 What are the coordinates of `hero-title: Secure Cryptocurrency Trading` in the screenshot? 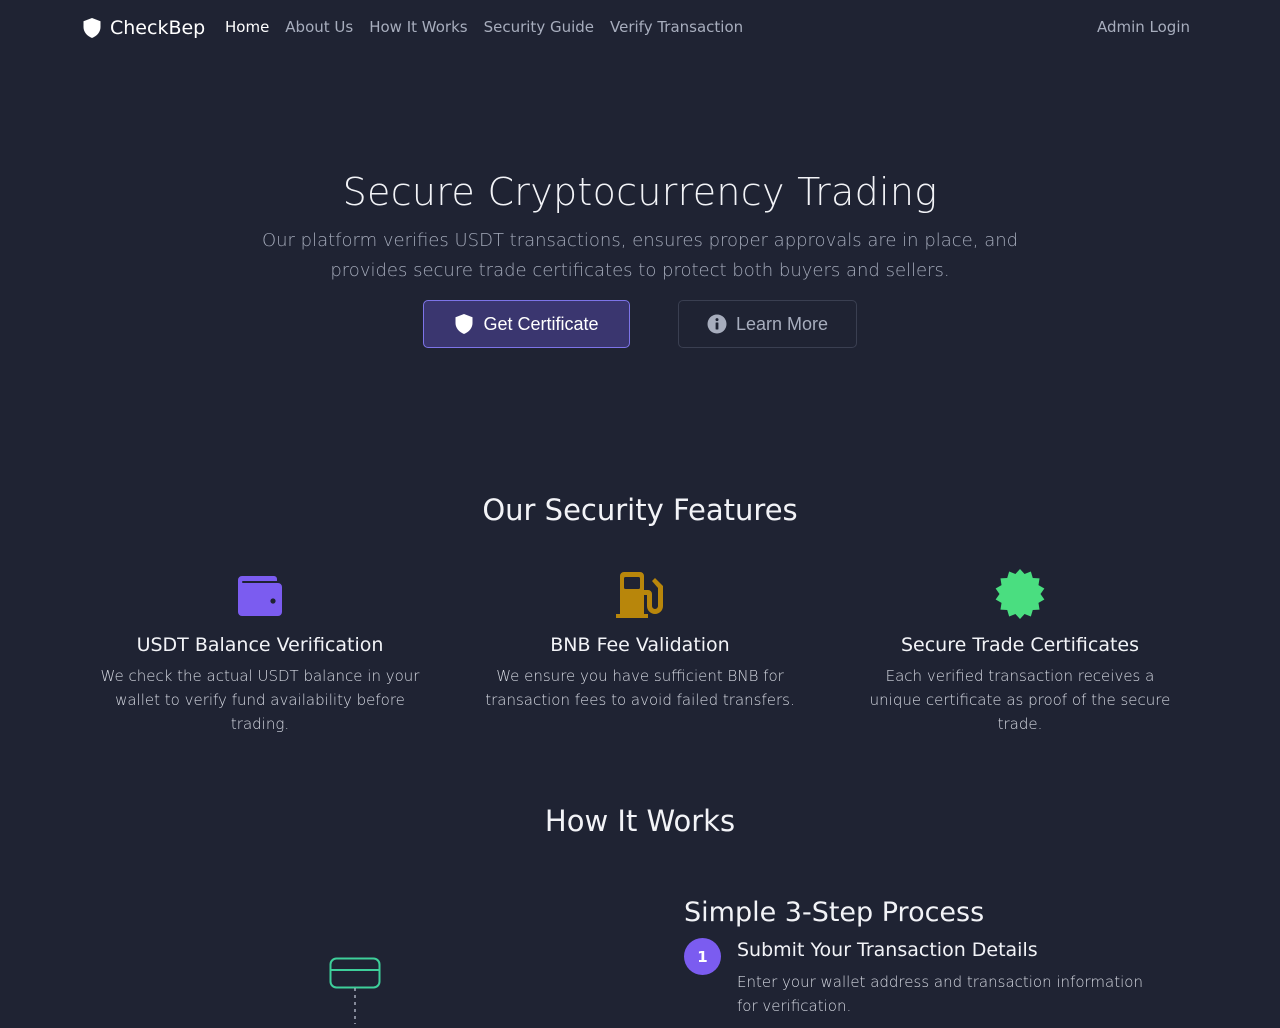 It's located at (640, 192).